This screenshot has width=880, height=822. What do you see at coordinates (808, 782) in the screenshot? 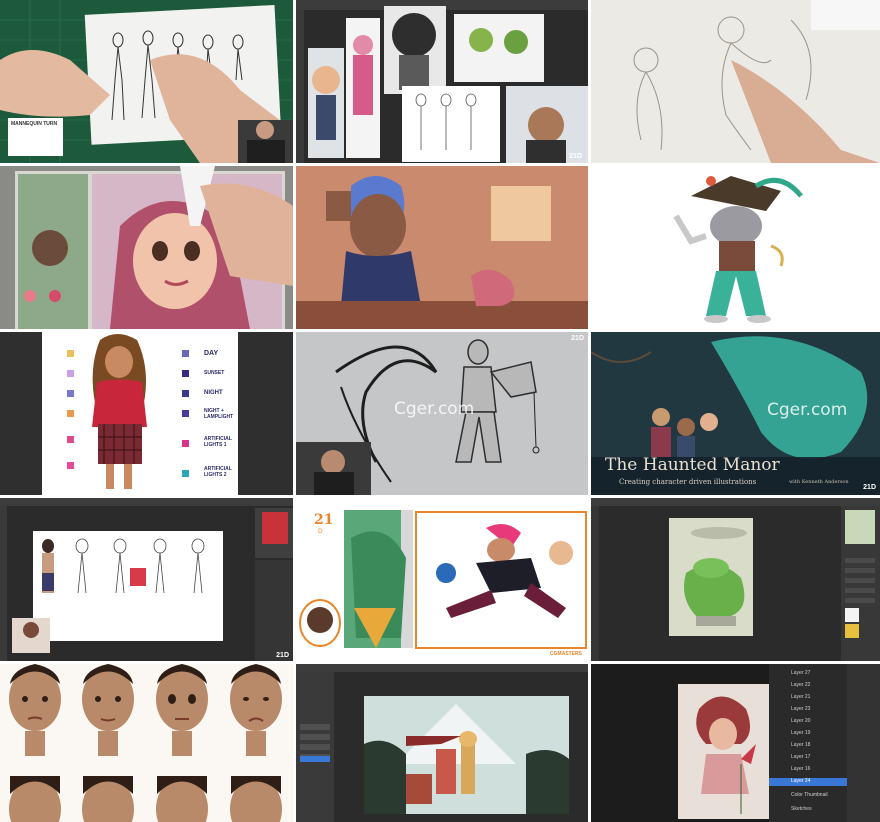
I see `layer-item-selected: Layer 24` at bounding box center [808, 782].